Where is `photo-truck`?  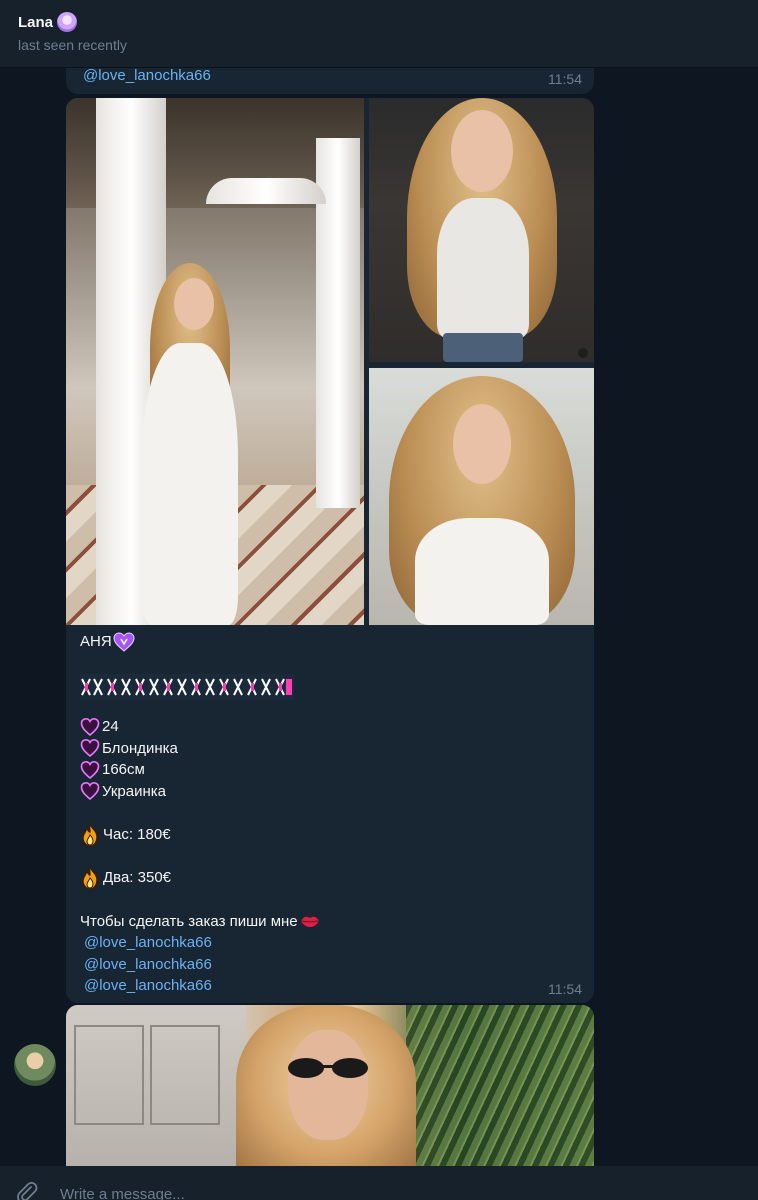 photo-truck is located at coordinates (156, 1085).